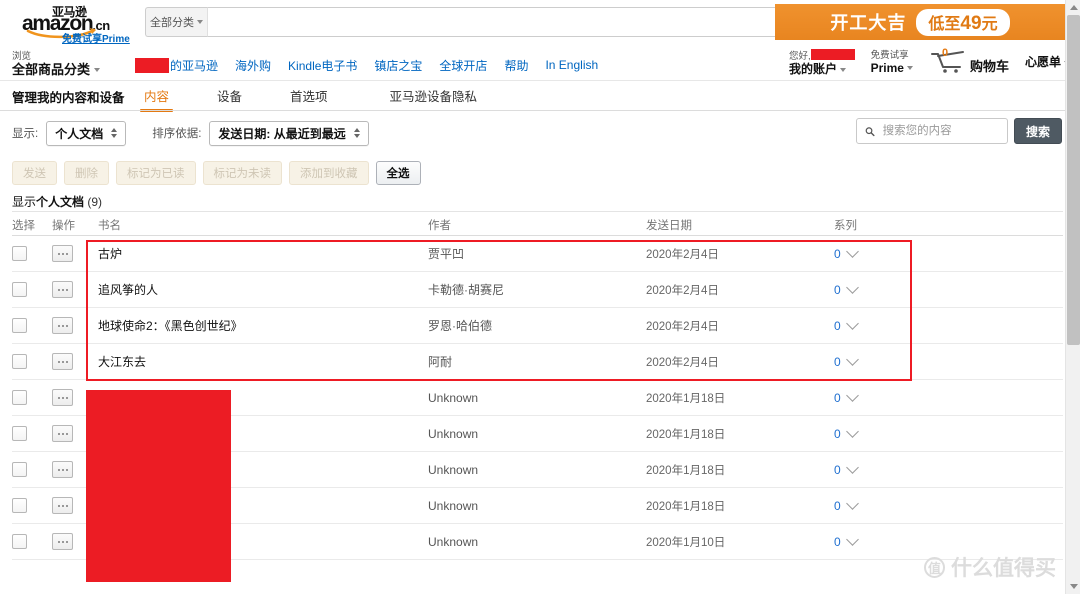 This screenshot has height=594, width=1080. I want to click on search-category-dropdown: 全部分类, so click(176, 22).